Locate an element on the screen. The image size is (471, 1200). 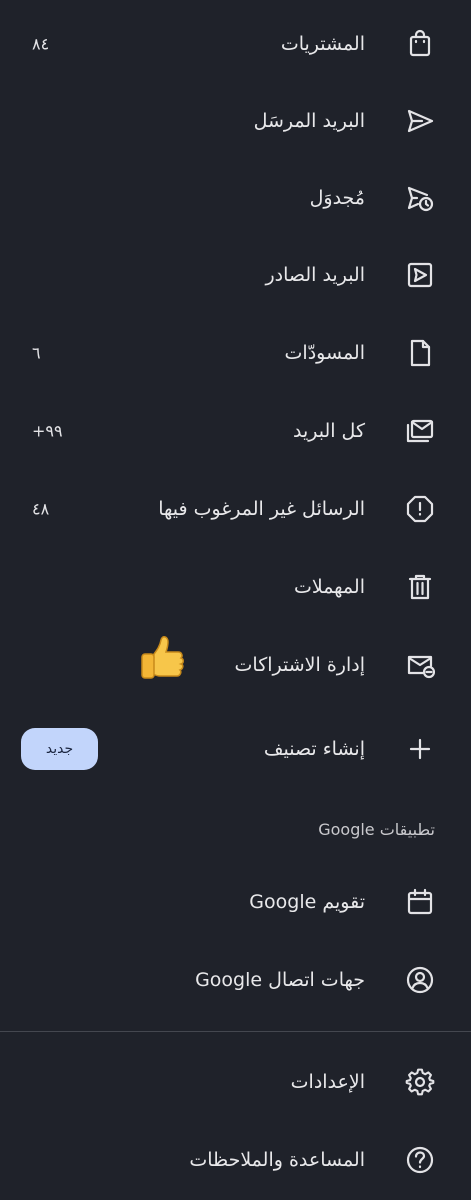
unread-count: ٦ is located at coordinates (36, 353).